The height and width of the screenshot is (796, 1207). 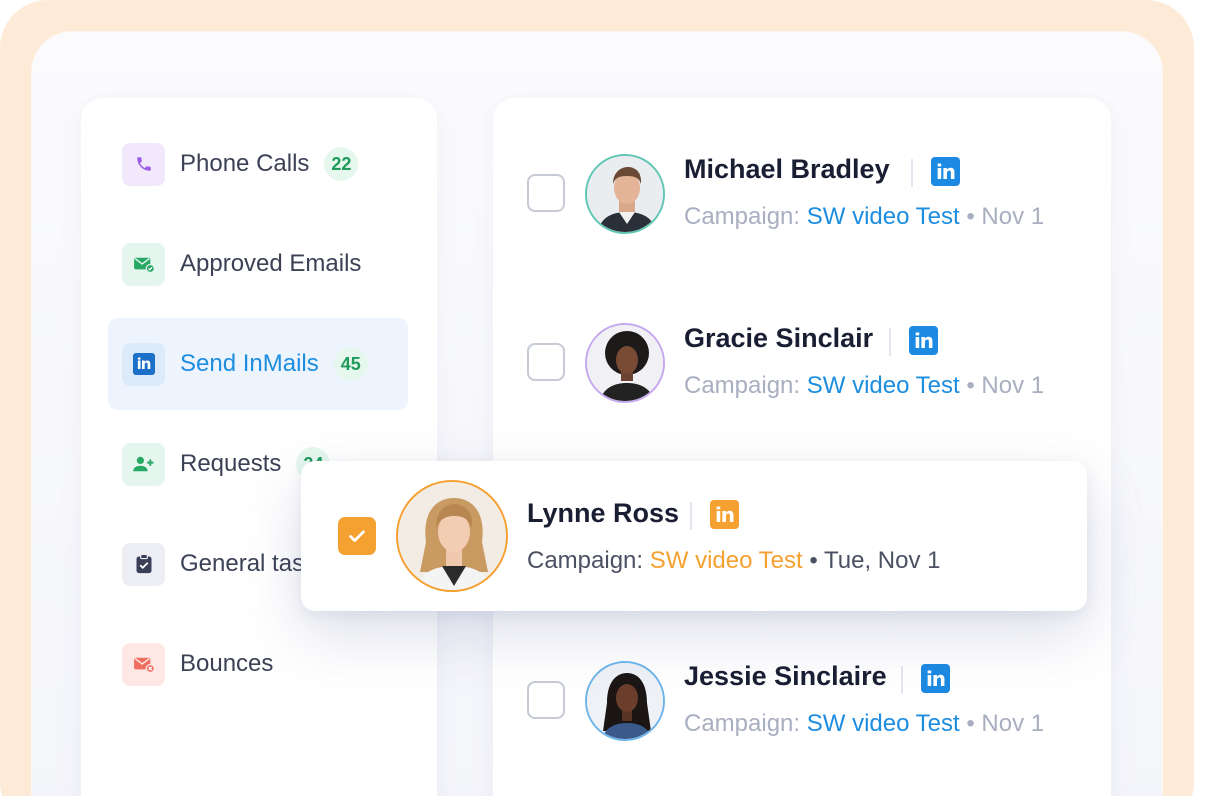 What do you see at coordinates (227, 663) in the screenshot?
I see `sidebar-item-label: Bounces` at bounding box center [227, 663].